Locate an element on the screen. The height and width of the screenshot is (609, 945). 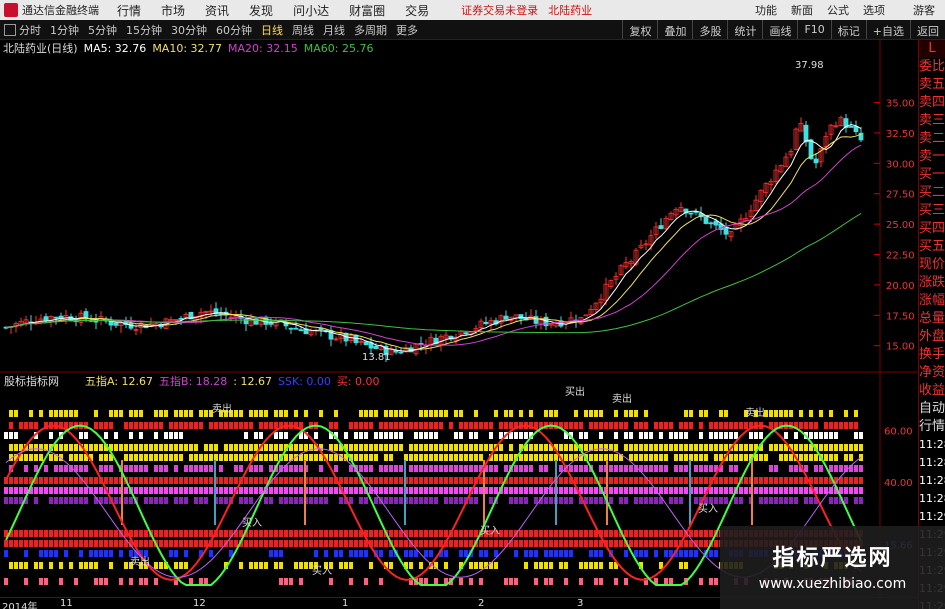
sidebar-item-19: 自动 is located at coordinates (932, 409).